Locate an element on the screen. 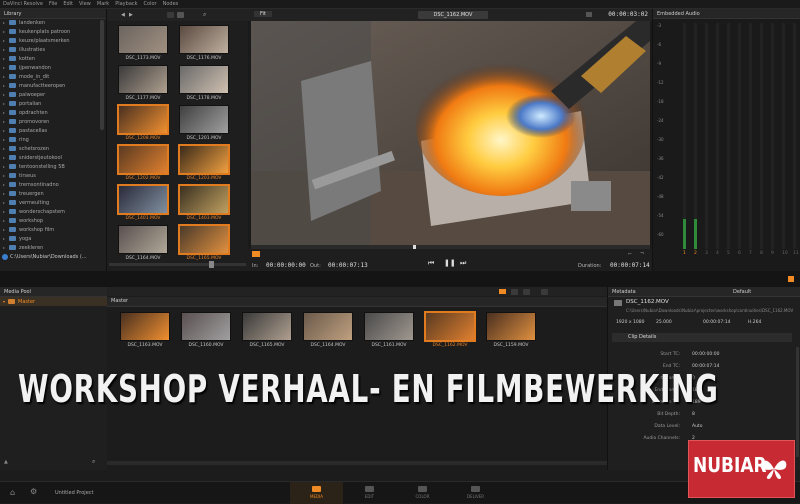 The width and height of the screenshot is (800, 504). browser-clip: DSC_1178.MOV is located at coordinates (204, 83).